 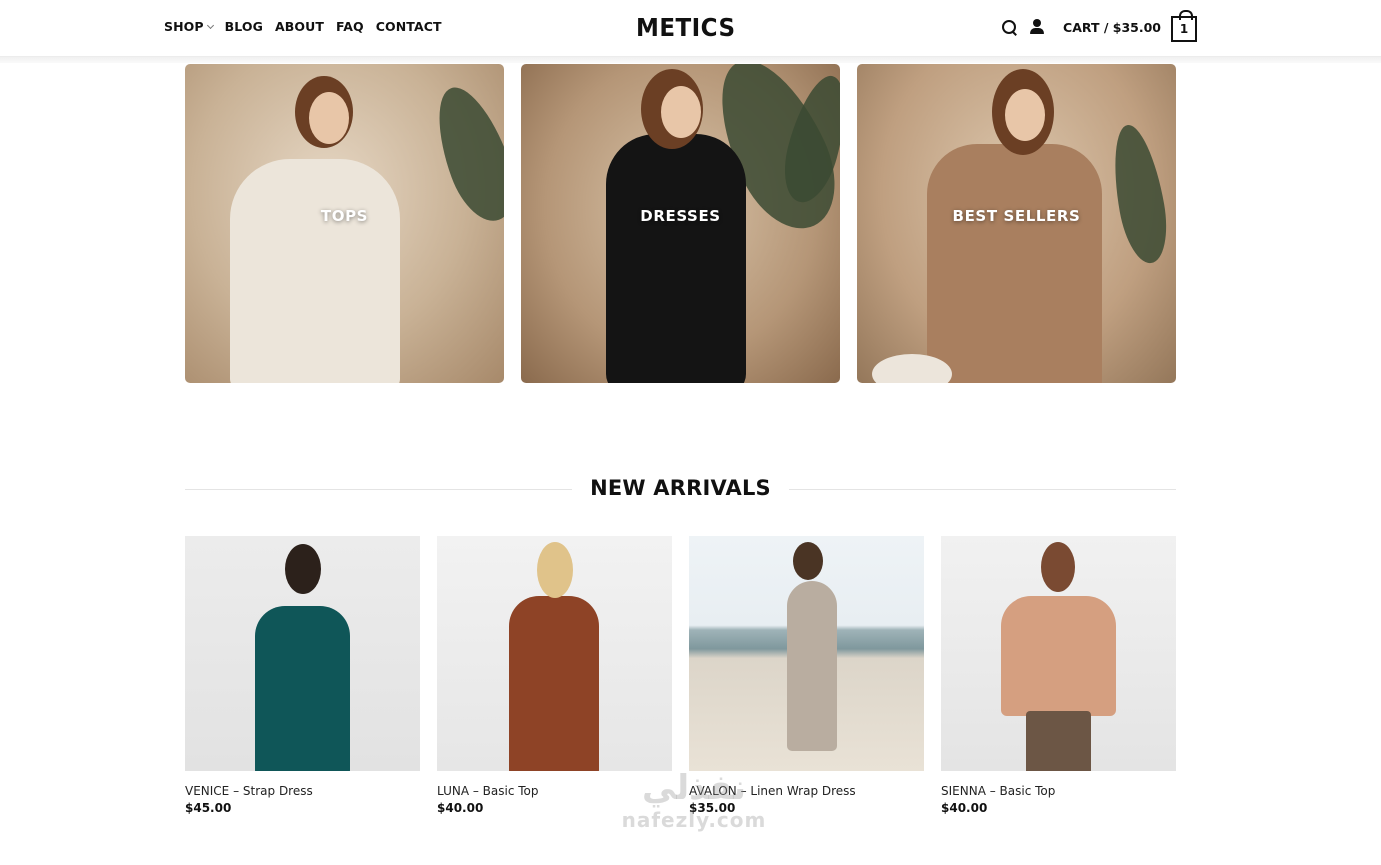 I want to click on category-tile-best-sellers: BEST SELLERS, so click(x=1016, y=223).